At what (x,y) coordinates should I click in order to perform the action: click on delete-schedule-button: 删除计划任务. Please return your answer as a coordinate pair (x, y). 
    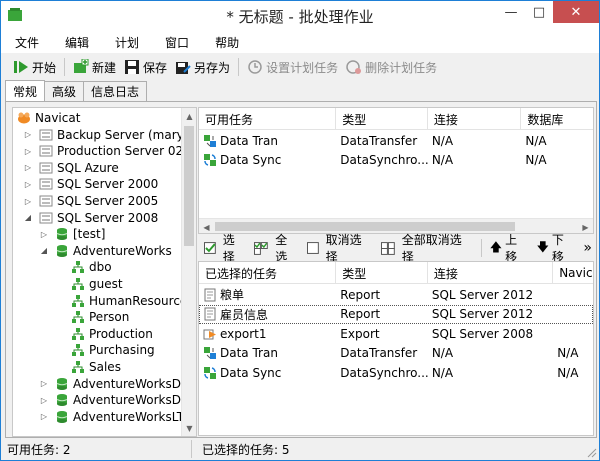
    Looking at the image, I should click on (391, 67).